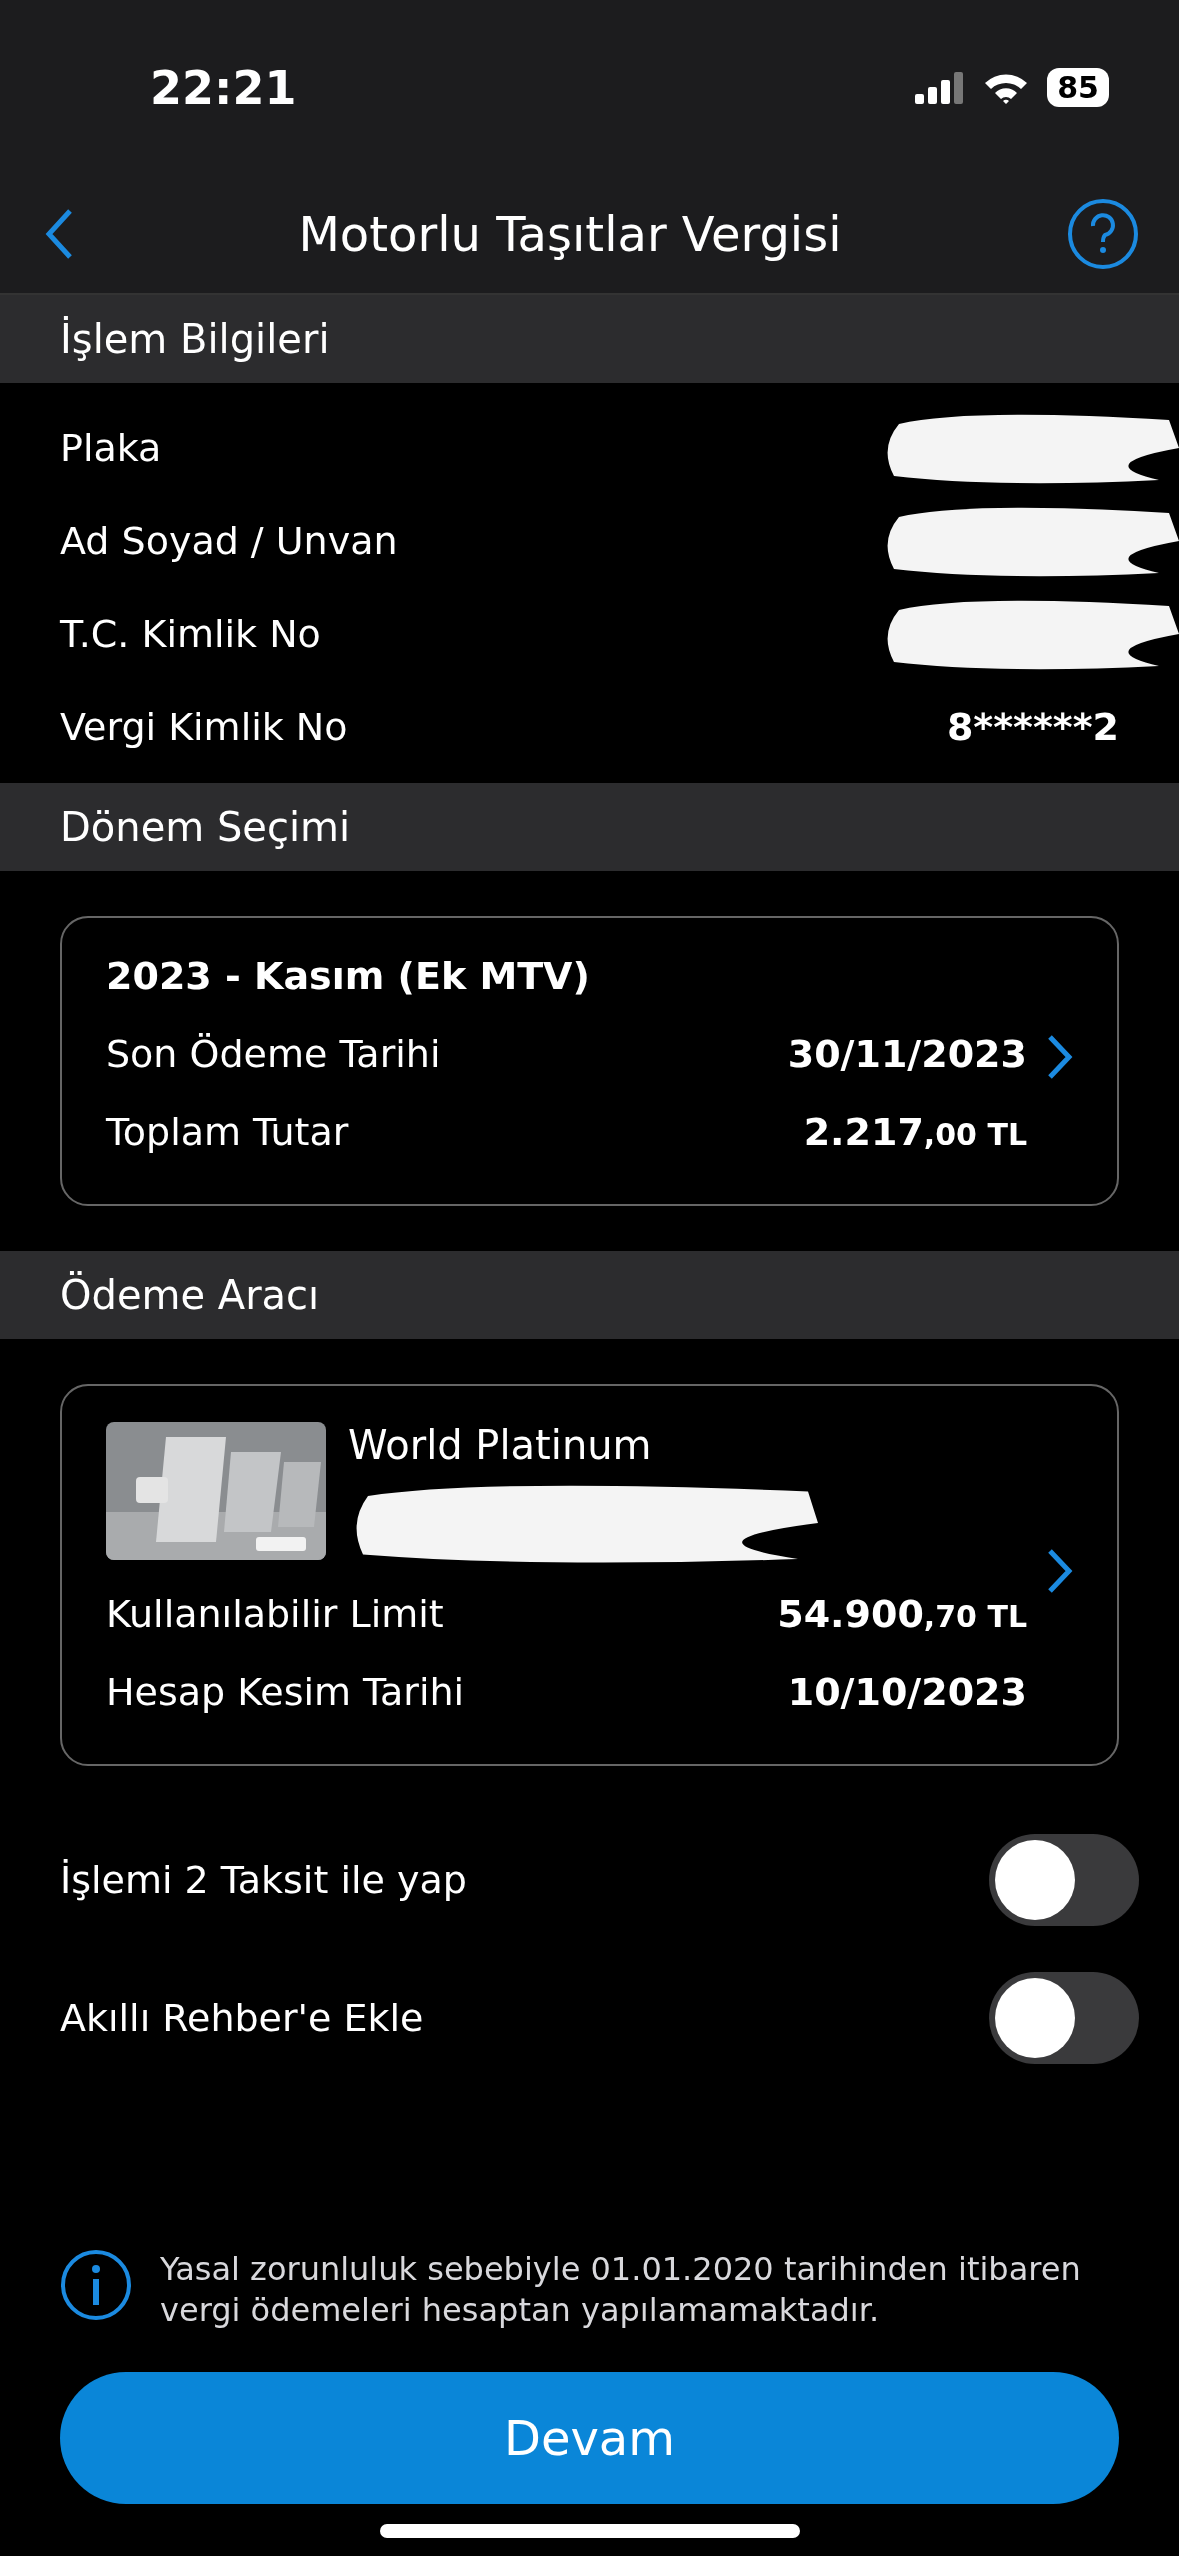 This screenshot has width=1179, height=2556. Describe the element at coordinates (273, 1054) in the screenshot. I see `field-label: Son Ödeme Tarihi` at that location.